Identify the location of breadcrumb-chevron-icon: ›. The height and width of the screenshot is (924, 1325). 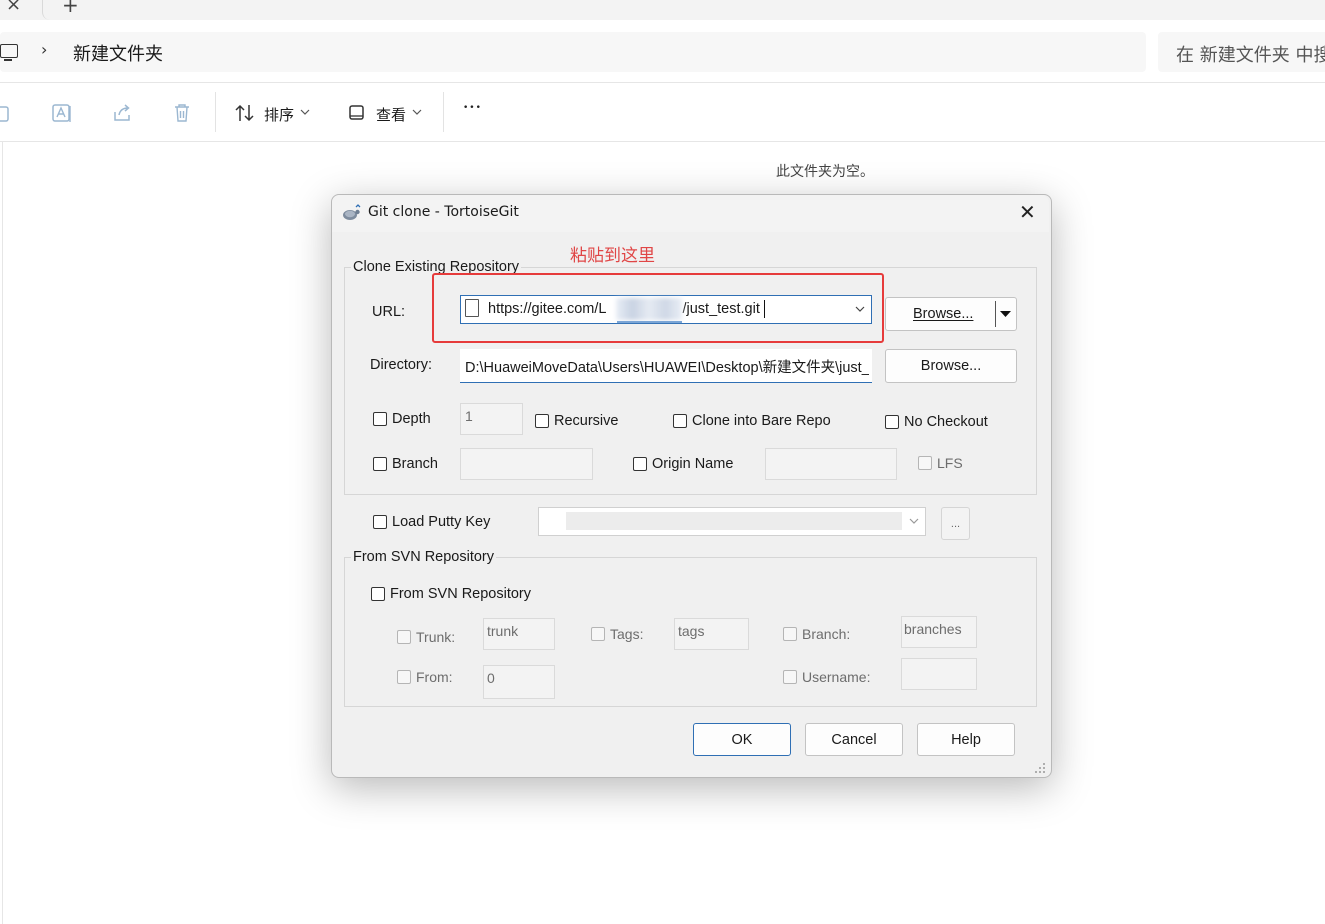
(44, 49).